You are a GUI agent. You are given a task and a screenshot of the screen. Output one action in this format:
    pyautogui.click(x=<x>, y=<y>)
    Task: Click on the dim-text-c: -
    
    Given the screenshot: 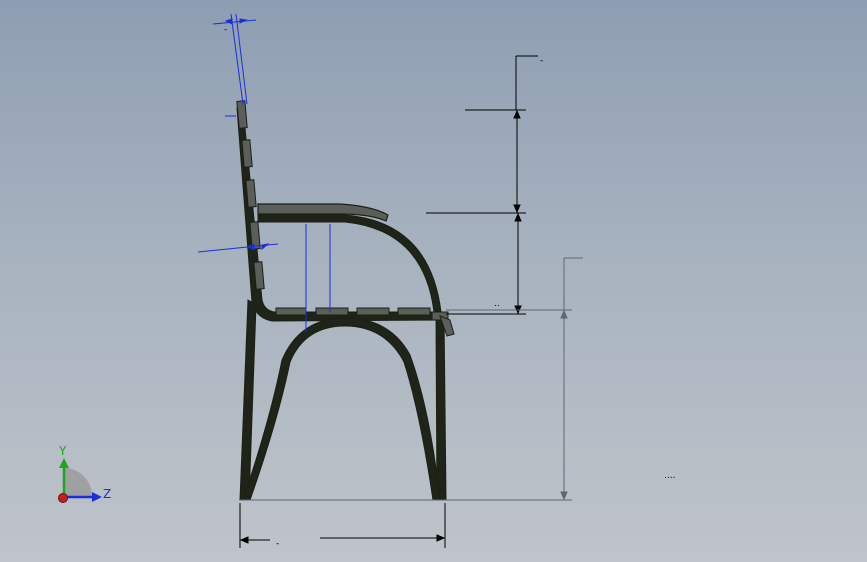 What is the action you would take?
    pyautogui.click(x=225, y=30)
    